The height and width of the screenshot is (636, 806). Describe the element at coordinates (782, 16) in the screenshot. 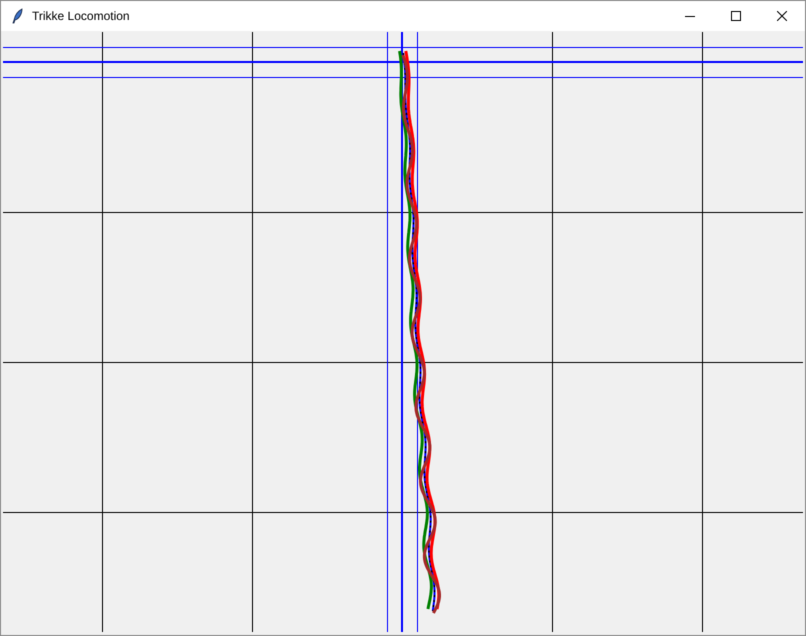

I see `close-icon` at that location.